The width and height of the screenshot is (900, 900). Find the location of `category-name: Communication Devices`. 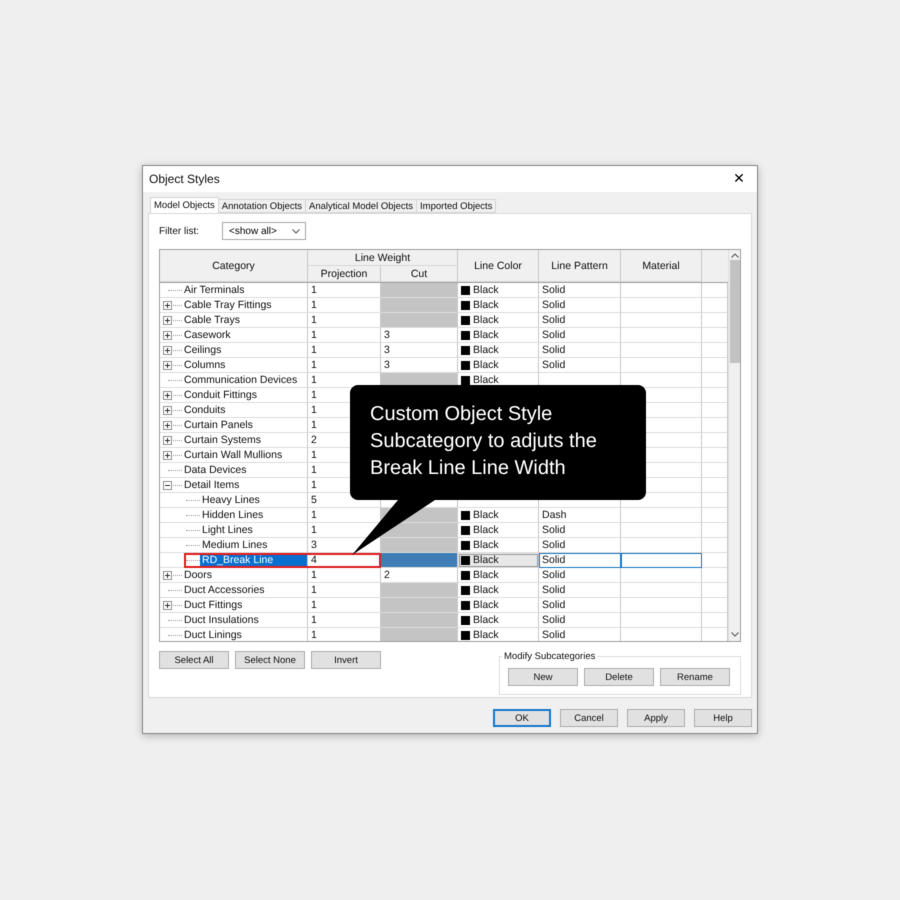

category-name: Communication Devices is located at coordinates (244, 380).